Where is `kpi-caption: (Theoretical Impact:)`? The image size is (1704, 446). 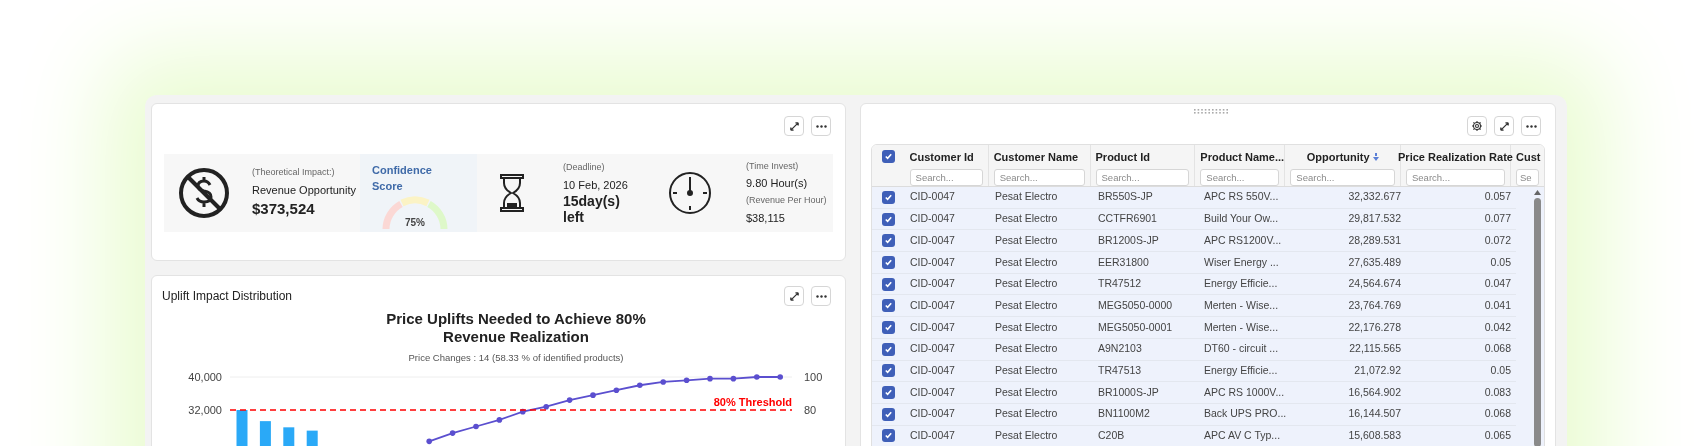
kpi-caption: (Theoretical Impact:) is located at coordinates (294, 172).